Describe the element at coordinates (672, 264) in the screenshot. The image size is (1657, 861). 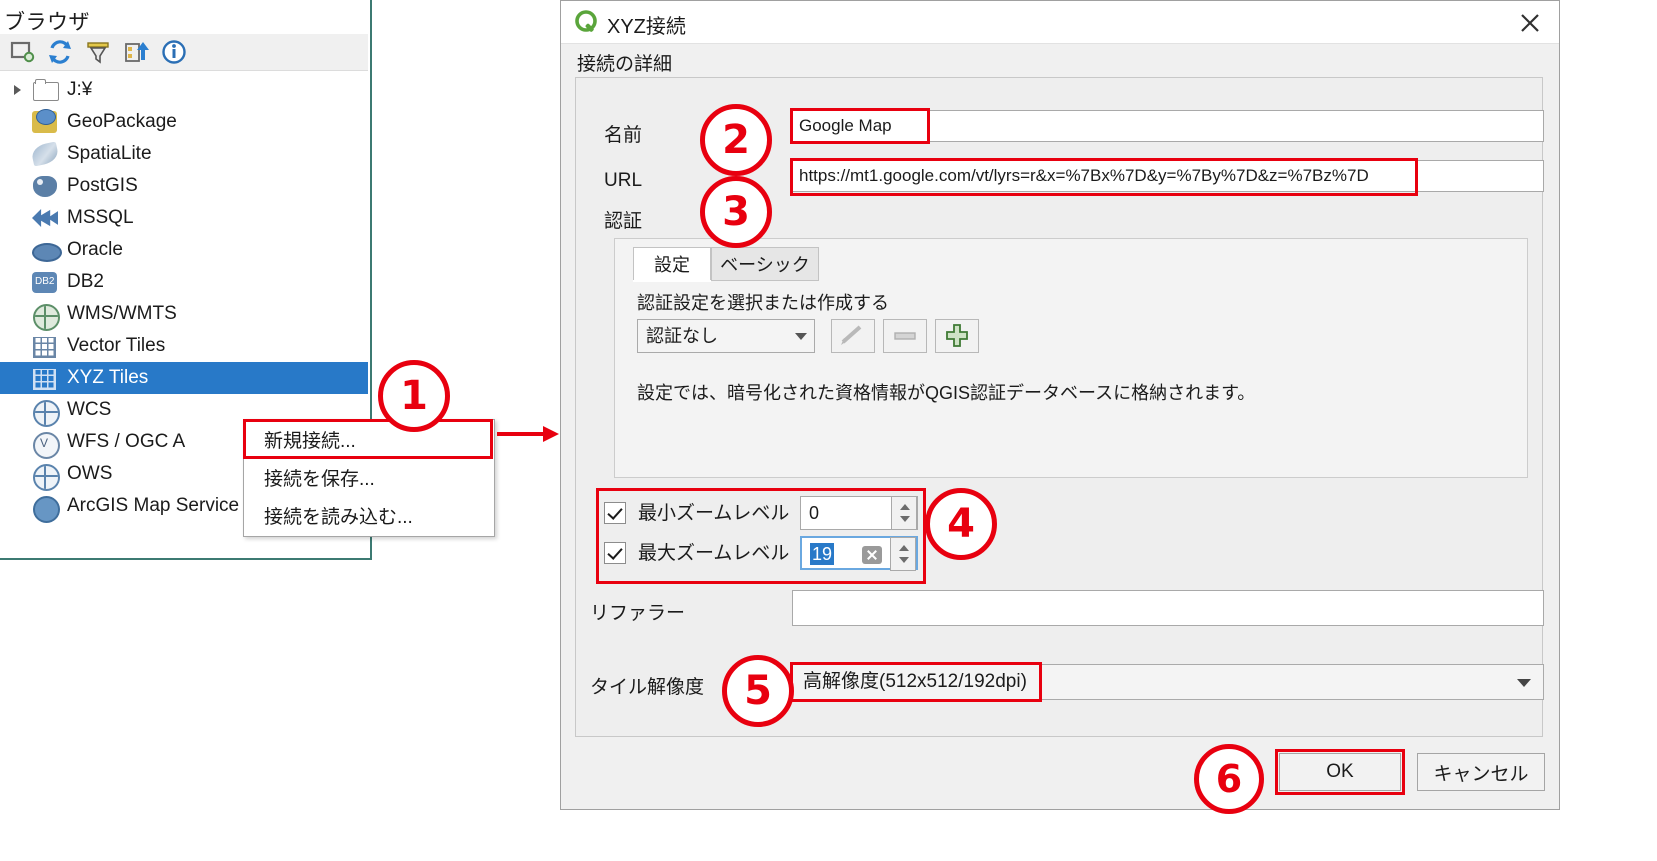
I see `tab-settings: 設定` at that location.